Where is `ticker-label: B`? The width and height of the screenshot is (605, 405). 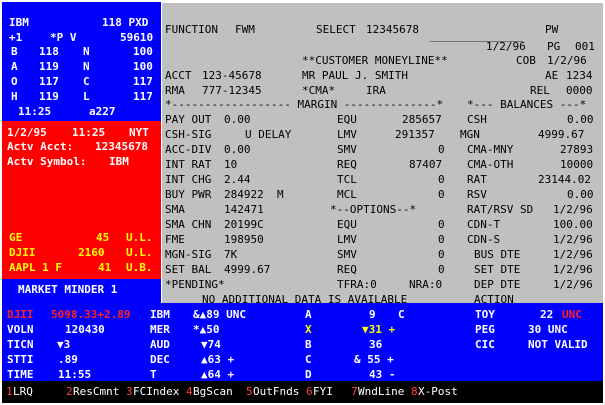
ticker-label: B is located at coordinates (308, 344).